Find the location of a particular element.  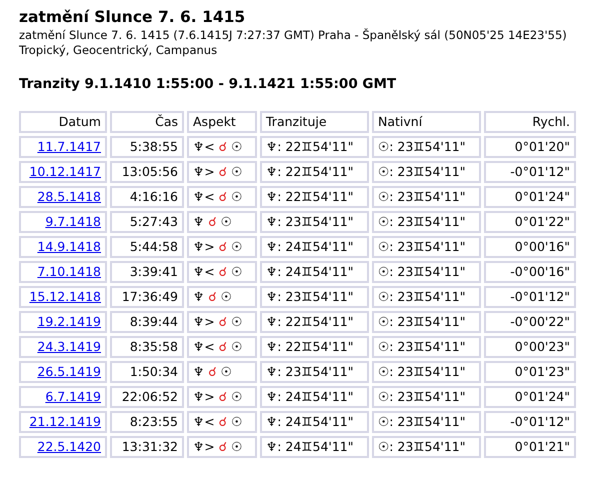

table-cell: 0°01'23" is located at coordinates (530, 372).